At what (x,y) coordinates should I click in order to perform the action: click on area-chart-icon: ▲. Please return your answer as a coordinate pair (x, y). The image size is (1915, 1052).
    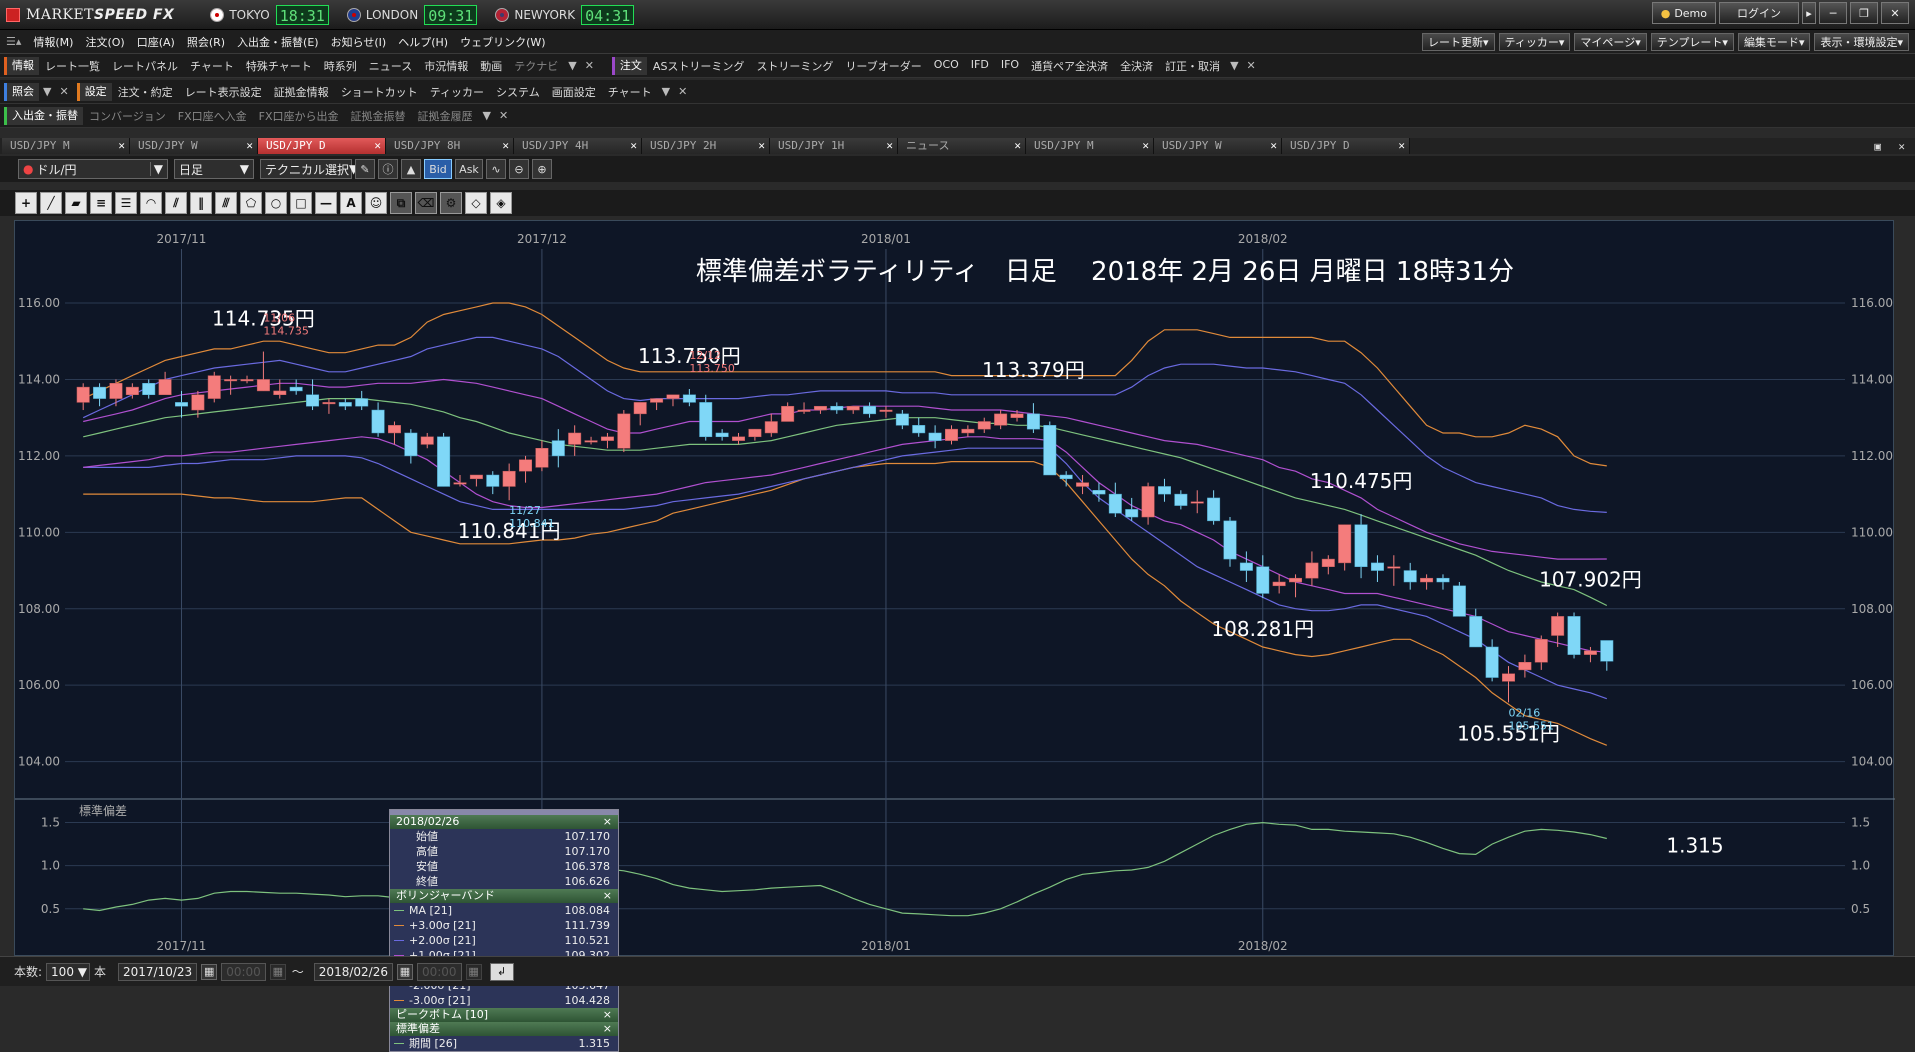
    Looking at the image, I should click on (411, 169).